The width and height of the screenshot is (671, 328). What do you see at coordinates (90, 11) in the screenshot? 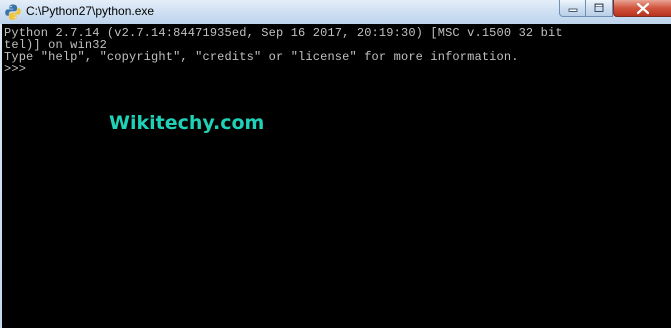
I see `window-title: C:\Python27\python.exe` at bounding box center [90, 11].